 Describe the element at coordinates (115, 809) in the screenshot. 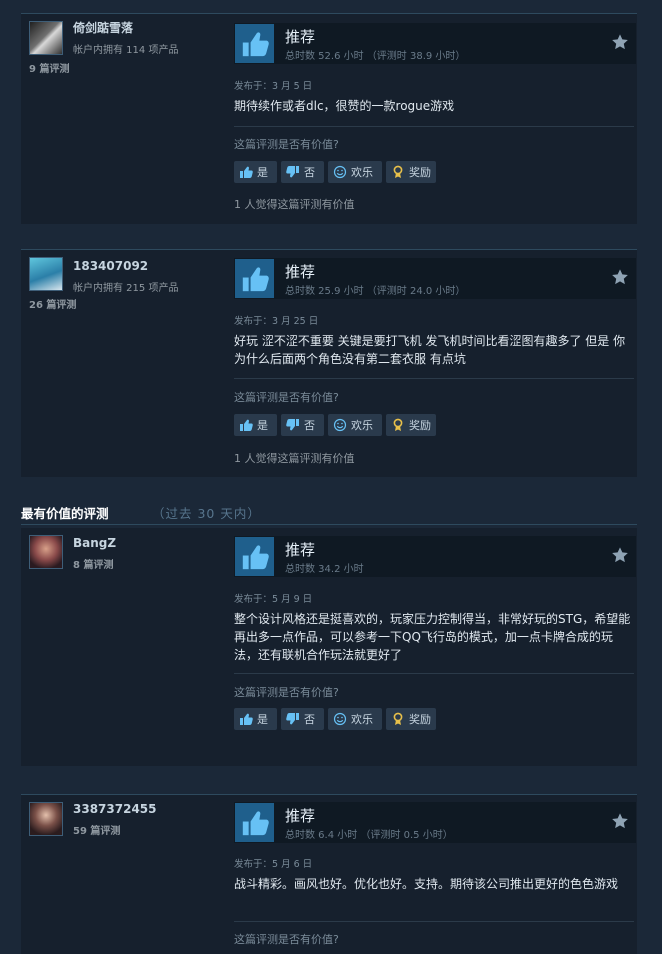

I see `reviewer-name: 3387372455` at that location.